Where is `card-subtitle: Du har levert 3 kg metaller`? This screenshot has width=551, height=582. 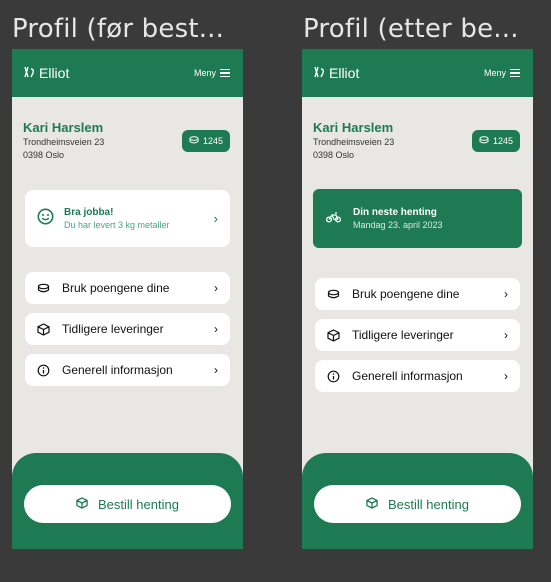 card-subtitle: Du har levert 3 kg metaller is located at coordinates (117, 225).